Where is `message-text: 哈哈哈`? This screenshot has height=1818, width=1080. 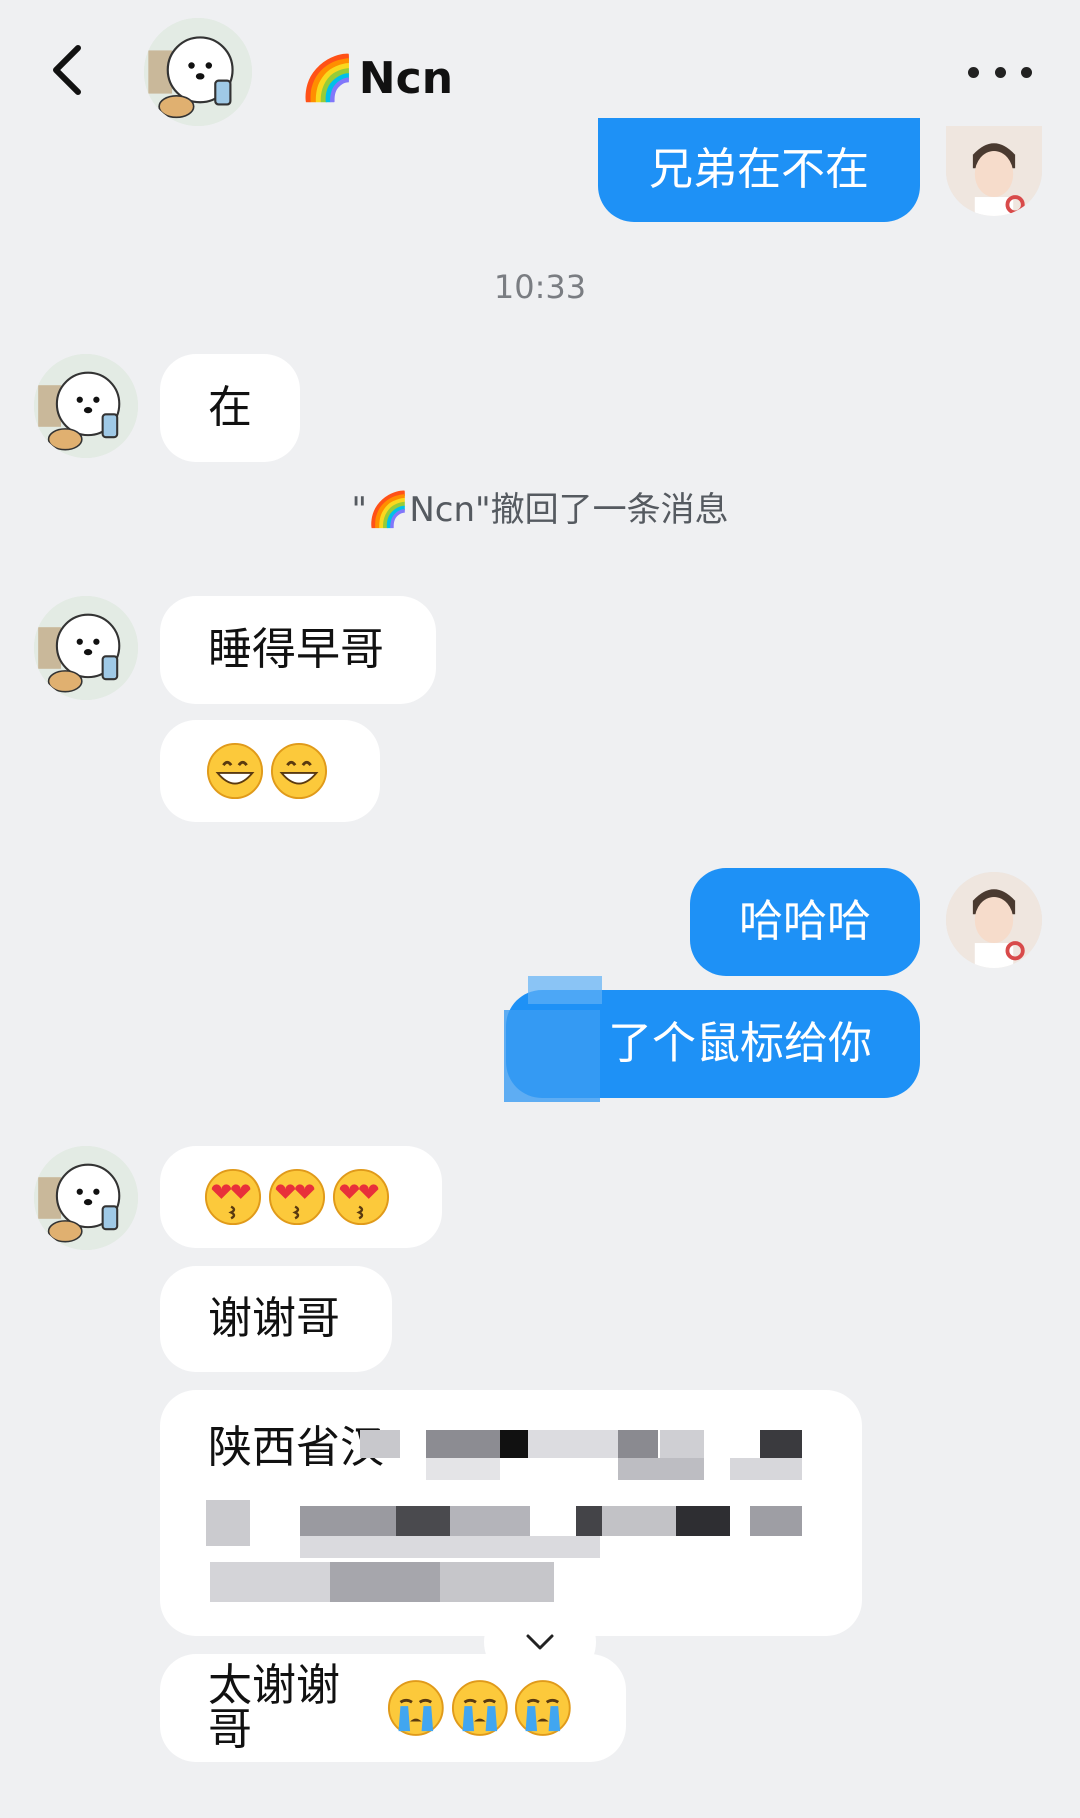 message-text: 哈哈哈 is located at coordinates (805, 921).